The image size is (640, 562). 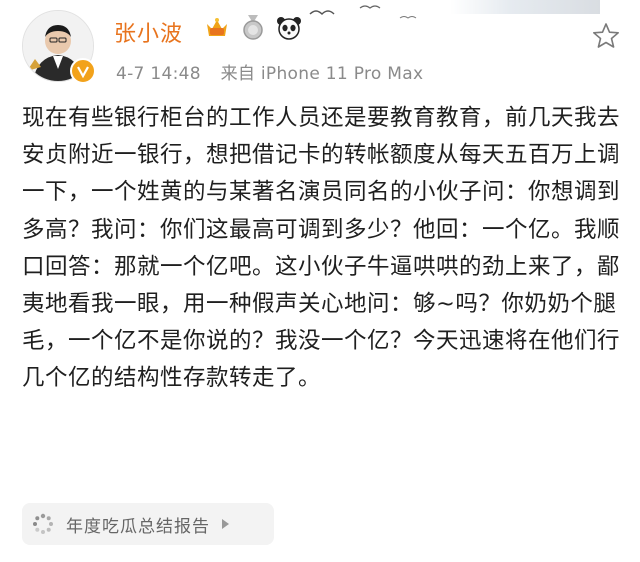 I want to click on loading-dots-icon, so click(x=43, y=523).